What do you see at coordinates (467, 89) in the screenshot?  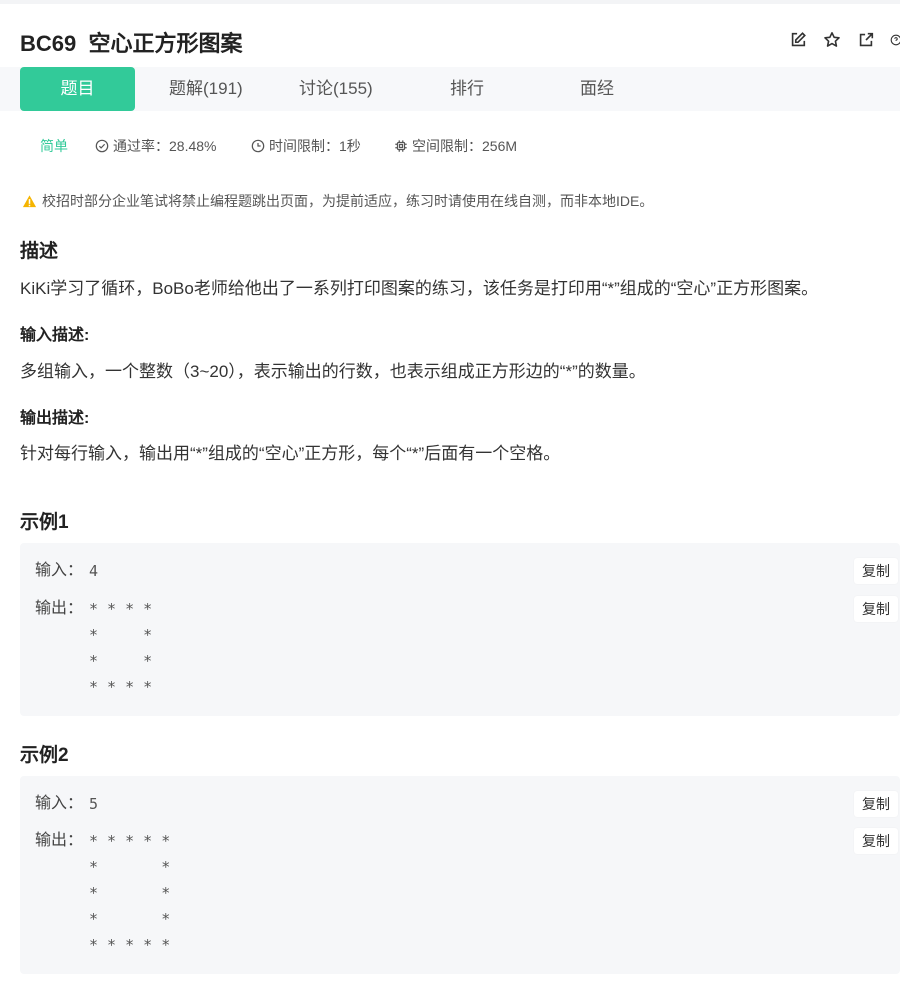 I see `tab-ranking: 排行` at bounding box center [467, 89].